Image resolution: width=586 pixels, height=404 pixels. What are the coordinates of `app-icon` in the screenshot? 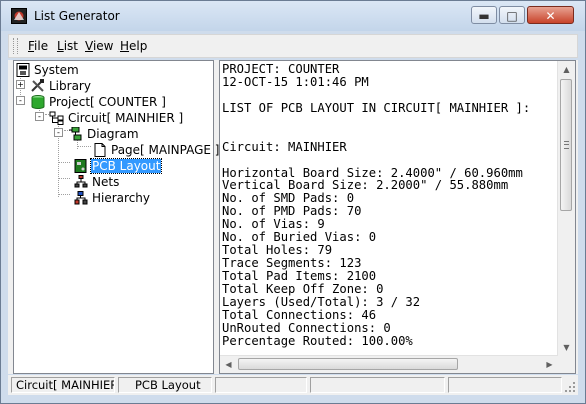 It's located at (19, 16).